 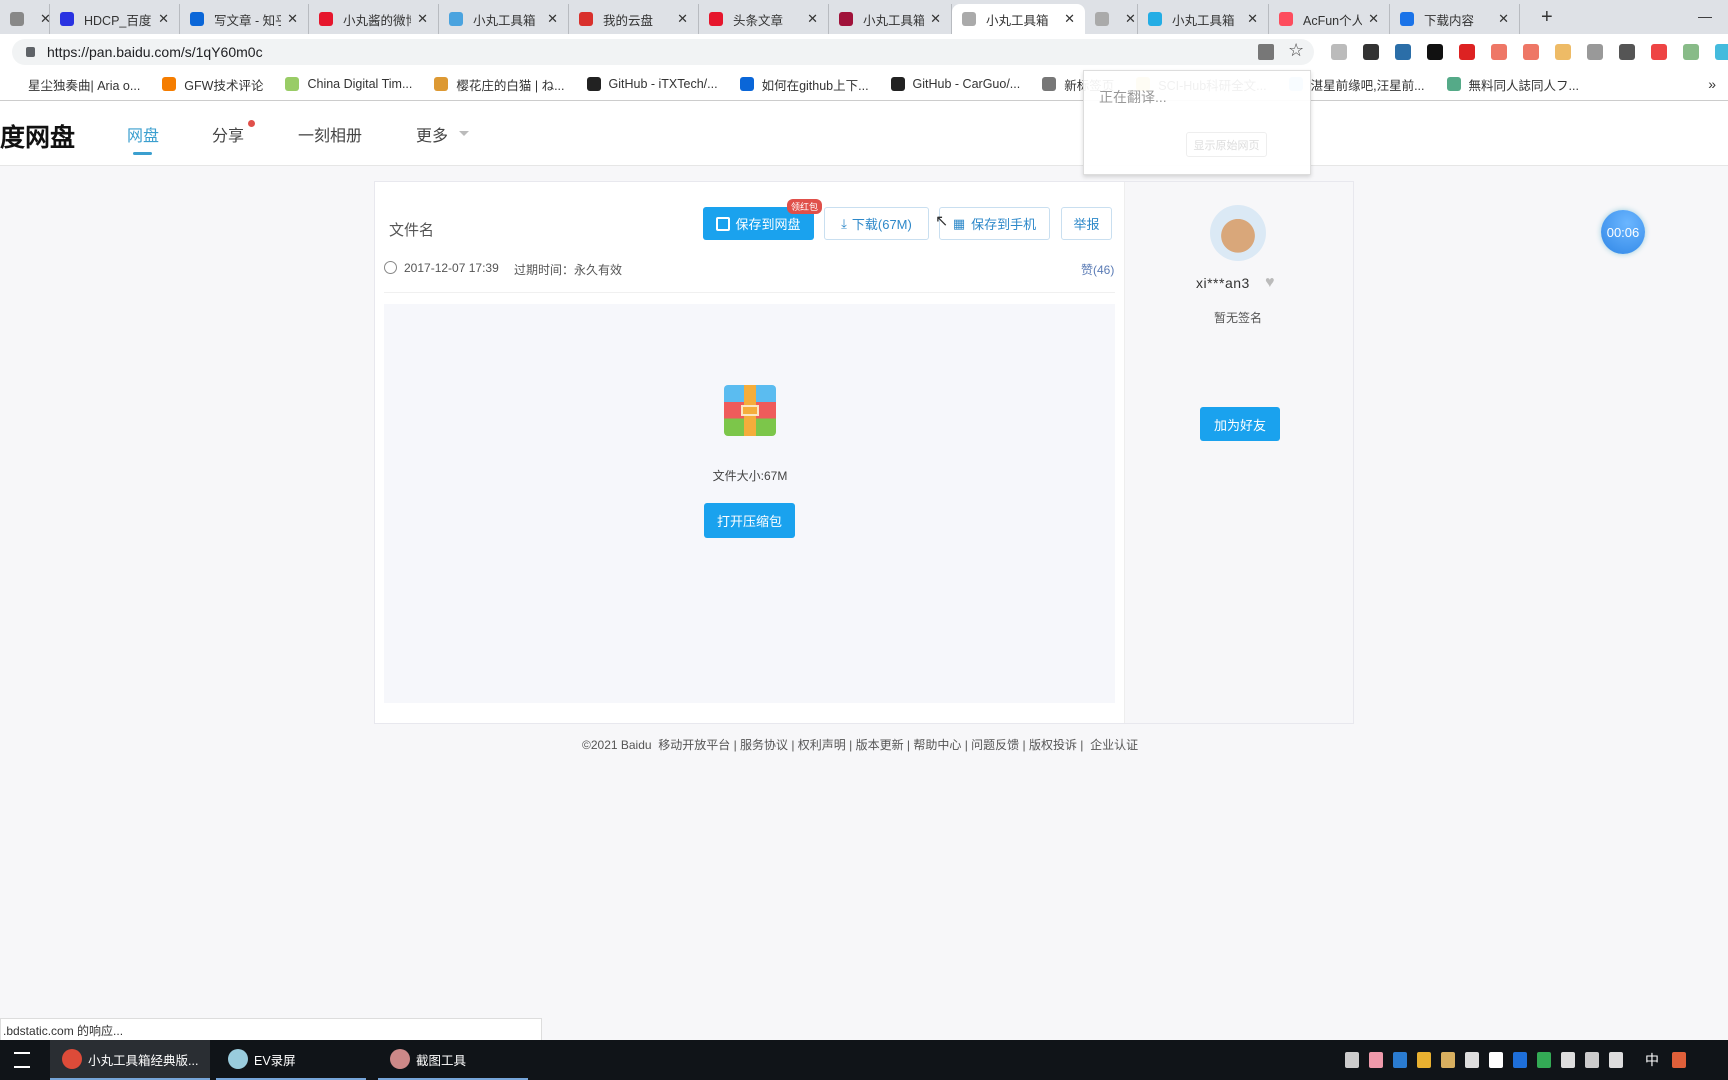 What do you see at coordinates (628, 20) in the screenshot?
I see `tab-title: 我的云盘` at bounding box center [628, 20].